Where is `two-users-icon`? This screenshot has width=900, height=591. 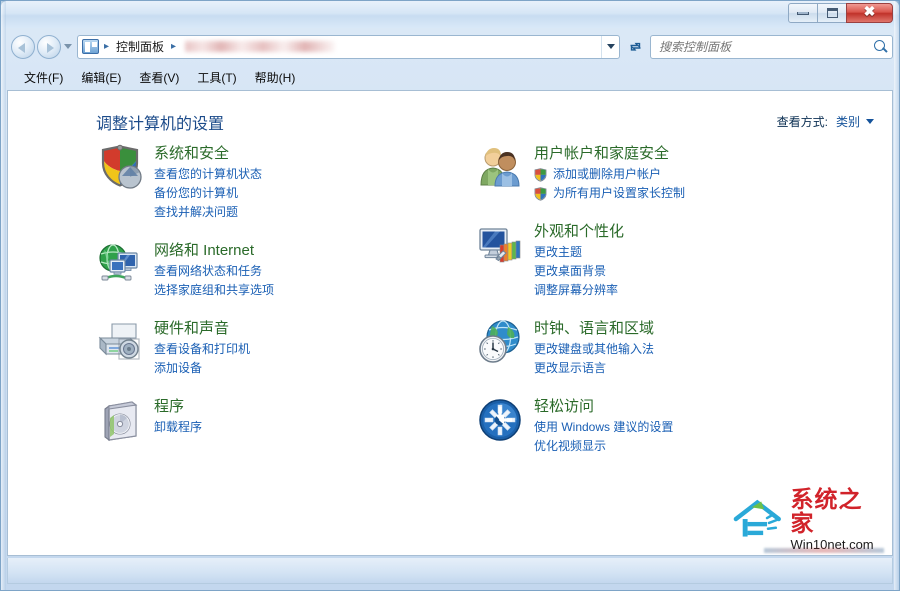
two-users-icon is located at coordinates (500, 167).